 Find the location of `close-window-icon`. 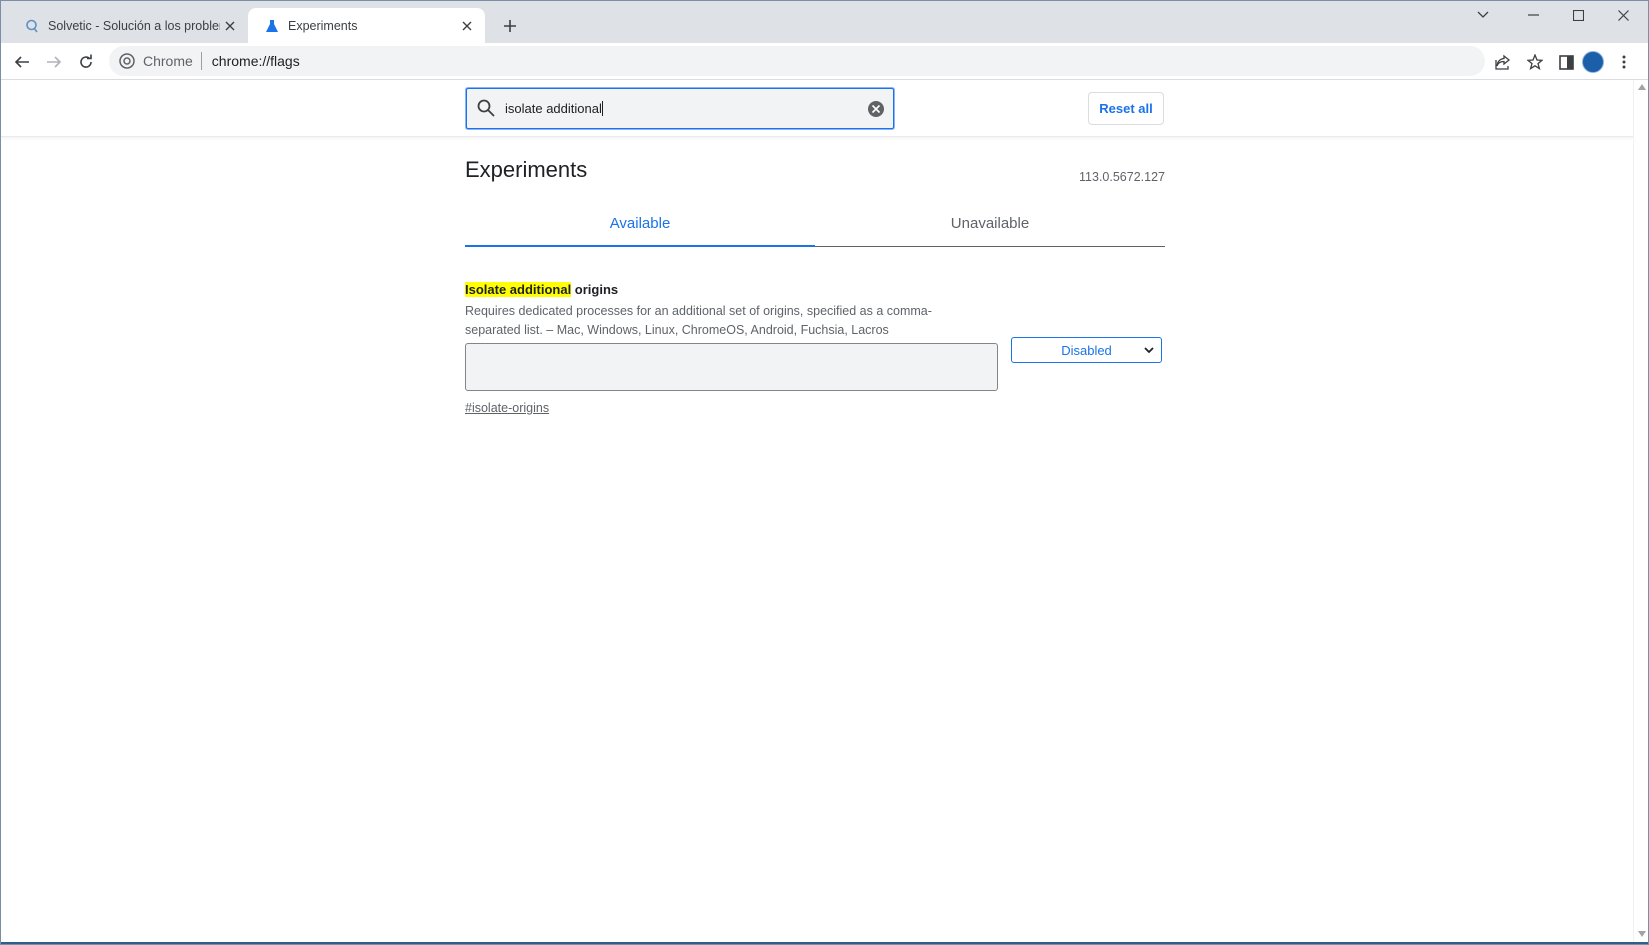

close-window-icon is located at coordinates (1623, 15).